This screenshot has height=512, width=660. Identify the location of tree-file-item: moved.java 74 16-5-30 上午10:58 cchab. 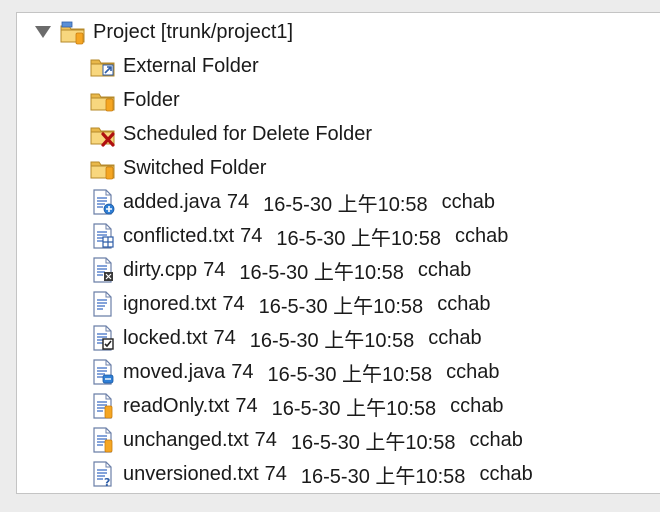
(294, 372).